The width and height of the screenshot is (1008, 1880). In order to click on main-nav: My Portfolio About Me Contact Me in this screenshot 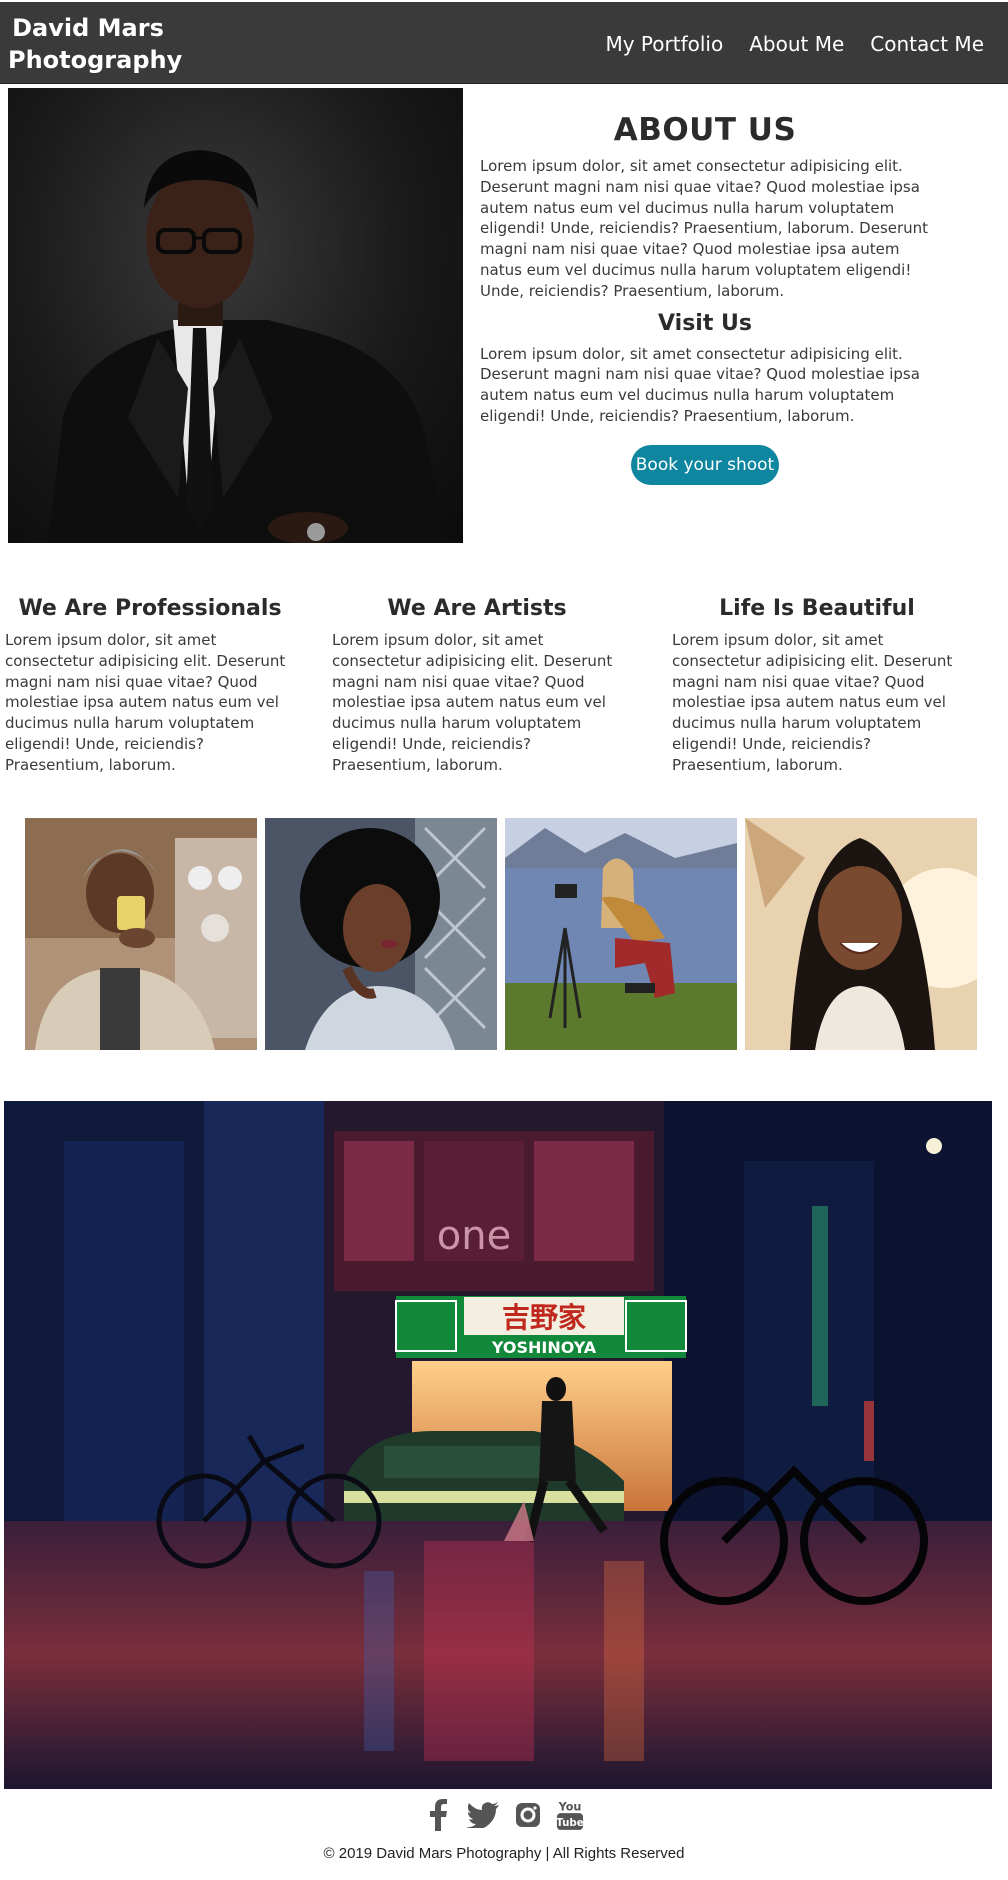, I will do `click(794, 44)`.